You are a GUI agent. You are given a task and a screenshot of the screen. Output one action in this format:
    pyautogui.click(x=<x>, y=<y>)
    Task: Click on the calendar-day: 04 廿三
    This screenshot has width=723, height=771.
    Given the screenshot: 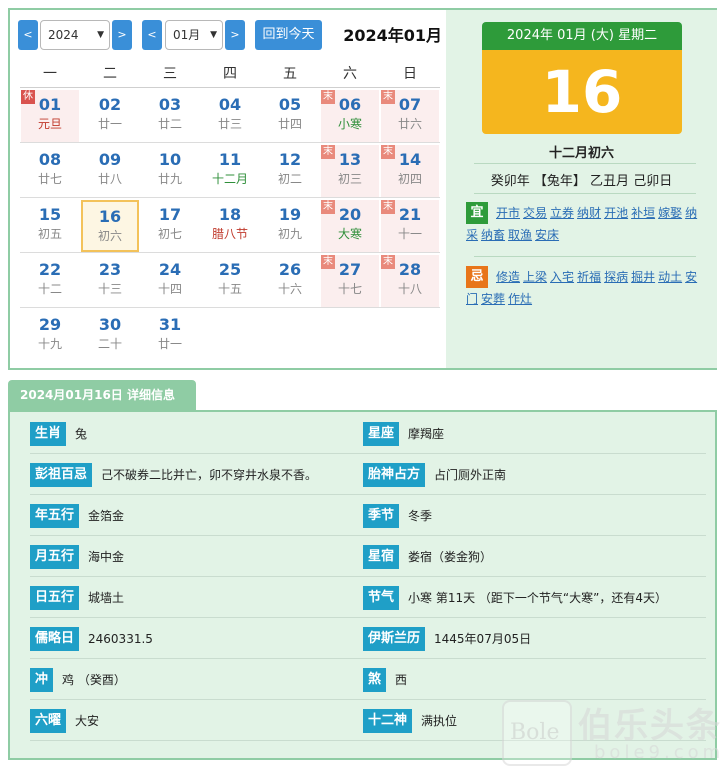 What is the action you would take?
    pyautogui.click(x=230, y=116)
    